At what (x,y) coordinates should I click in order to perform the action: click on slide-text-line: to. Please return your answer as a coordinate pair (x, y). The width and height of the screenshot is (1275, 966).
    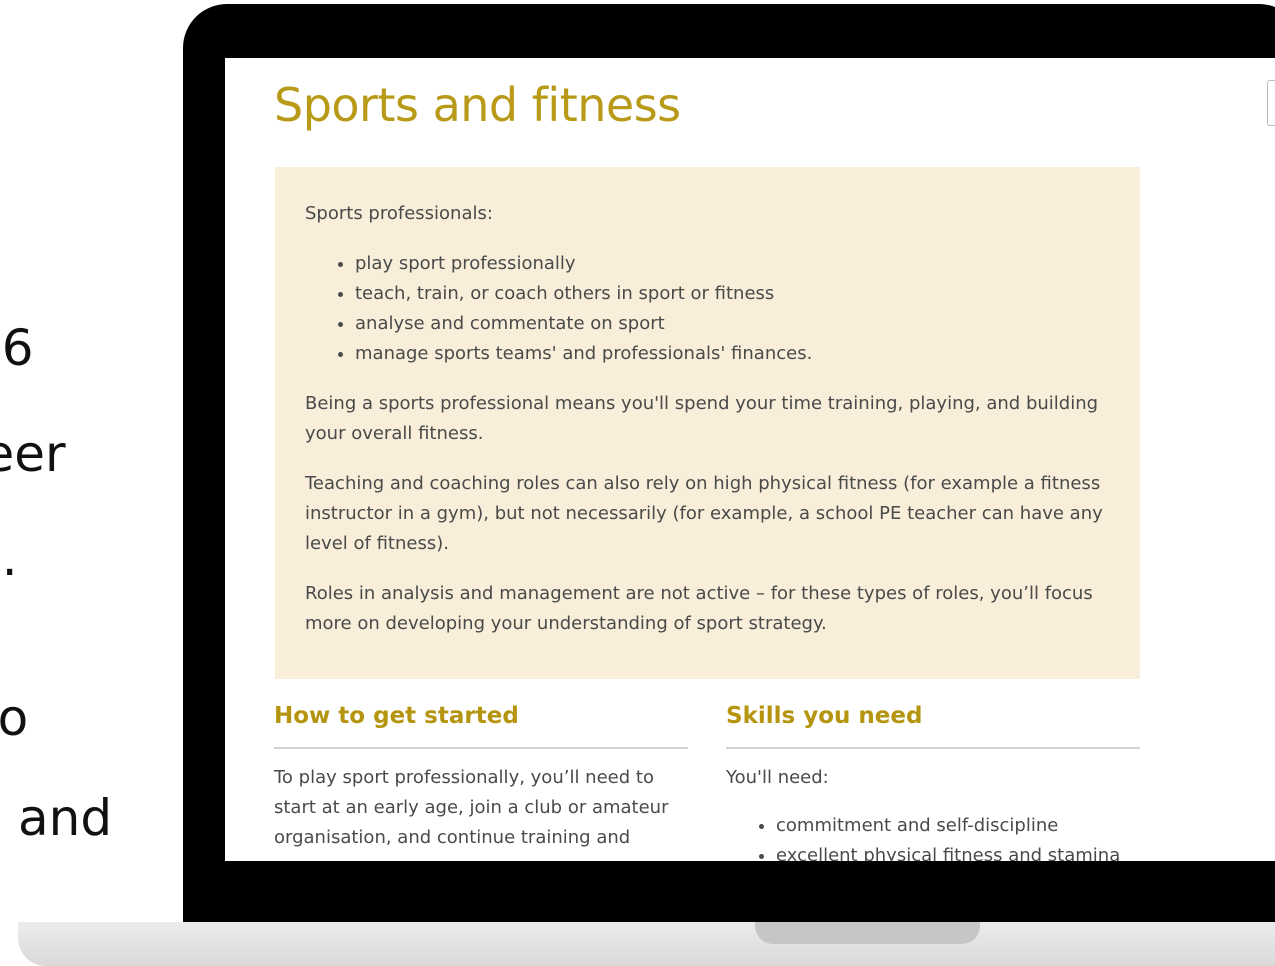
    Looking at the image, I should click on (14, 718).